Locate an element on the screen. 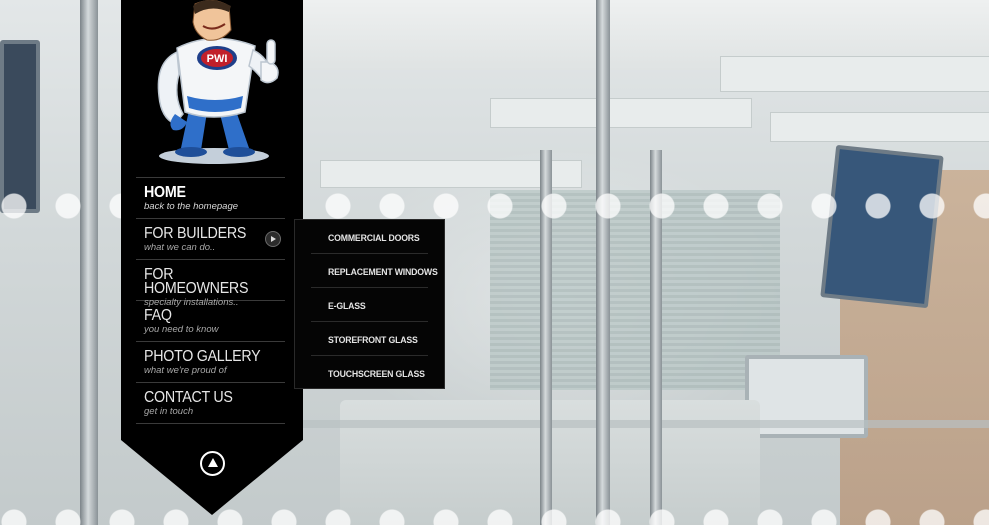 This screenshot has width=989, height=525. submenu-item-commercial-doors: COMMERCIAL DOORS is located at coordinates (369, 237).